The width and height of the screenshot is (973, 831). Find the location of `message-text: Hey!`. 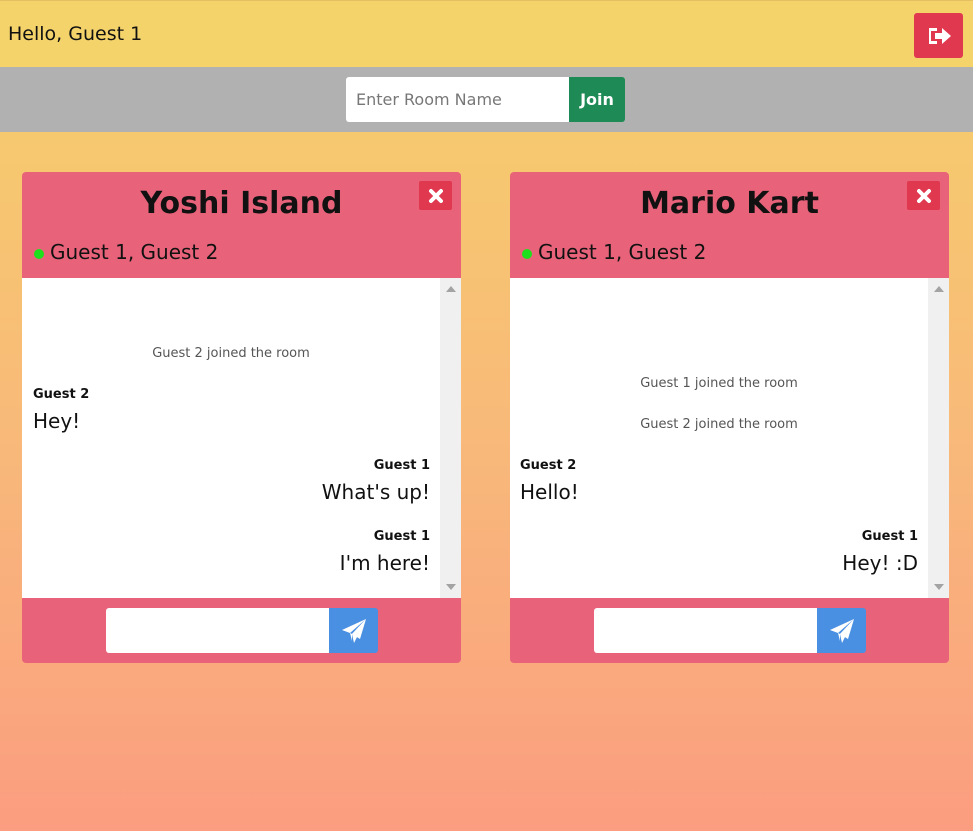

message-text: Hey! is located at coordinates (57, 421).